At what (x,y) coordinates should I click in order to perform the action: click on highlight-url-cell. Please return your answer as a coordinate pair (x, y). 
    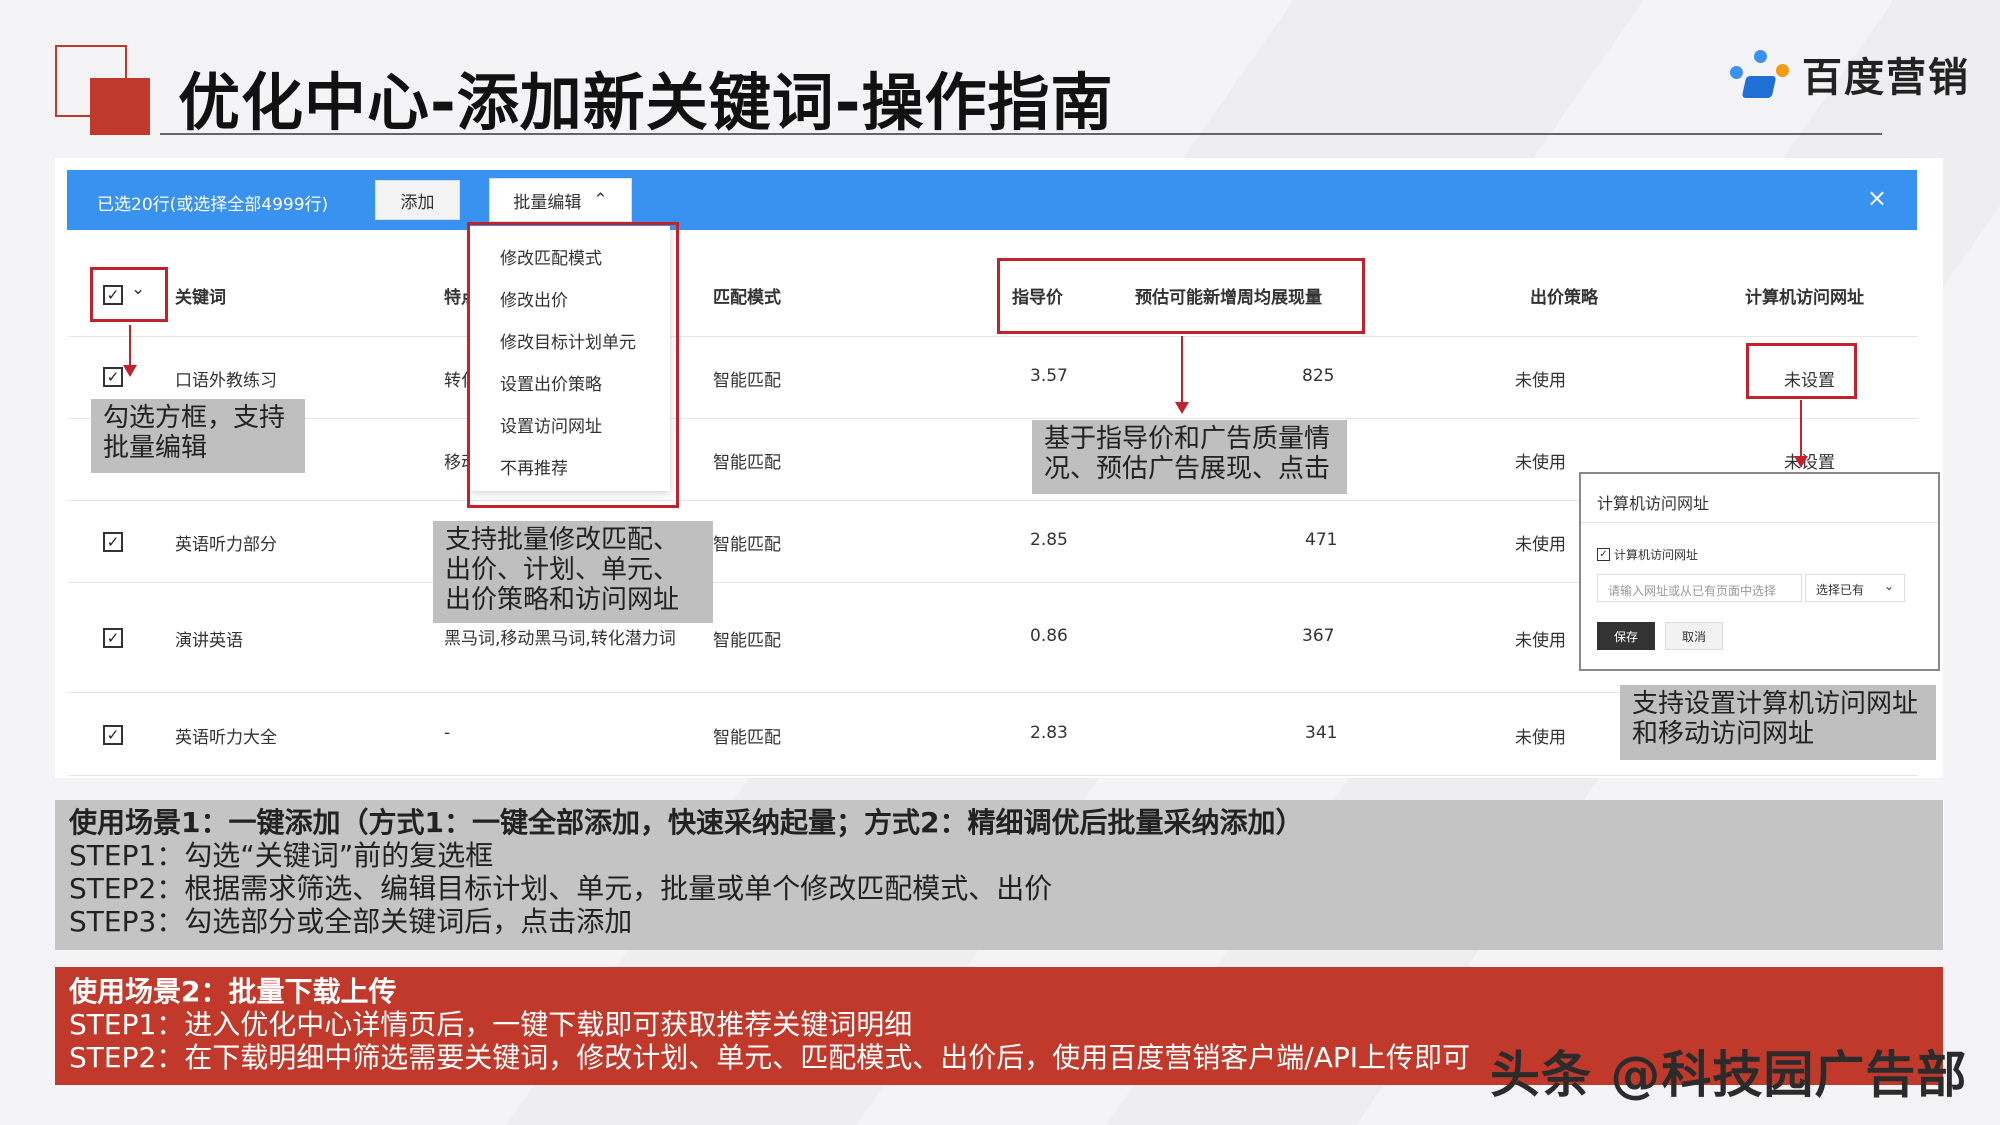
    Looking at the image, I should click on (1801, 371).